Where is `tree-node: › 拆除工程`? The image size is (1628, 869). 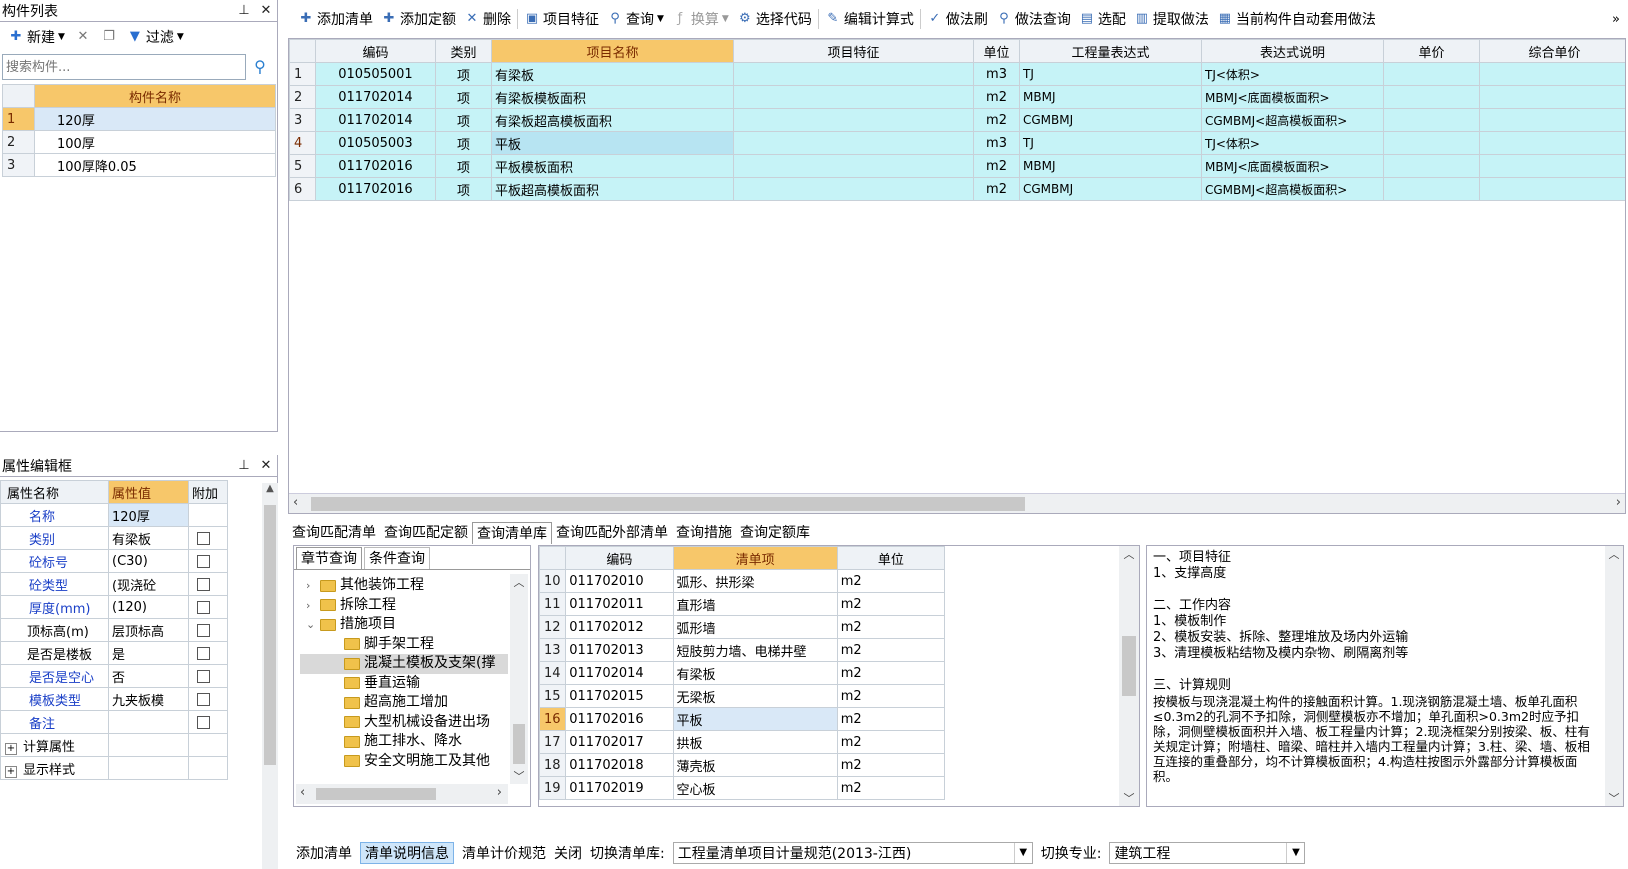
tree-node: › 拆除工程 is located at coordinates (404, 606).